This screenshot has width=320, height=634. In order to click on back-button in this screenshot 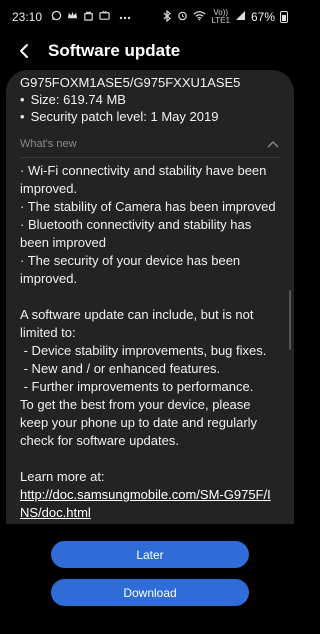, I will do `click(24, 51)`.